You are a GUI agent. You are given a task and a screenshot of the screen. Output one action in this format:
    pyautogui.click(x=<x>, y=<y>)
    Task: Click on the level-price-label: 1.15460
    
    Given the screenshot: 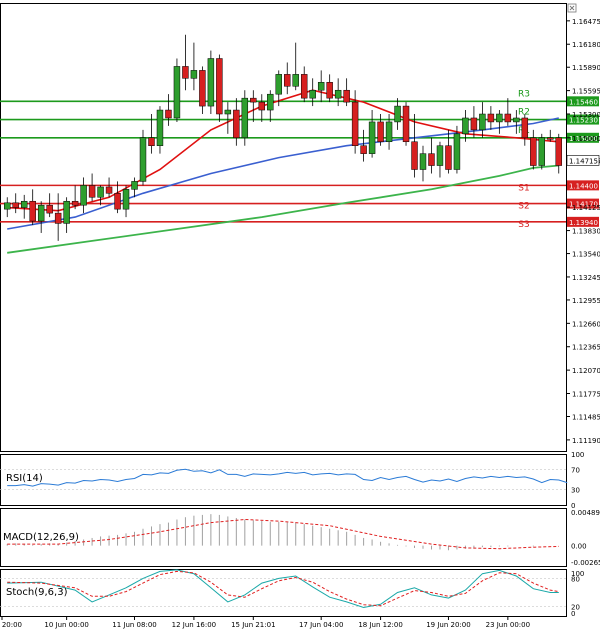 What is the action you would take?
    pyautogui.click(x=583, y=102)
    